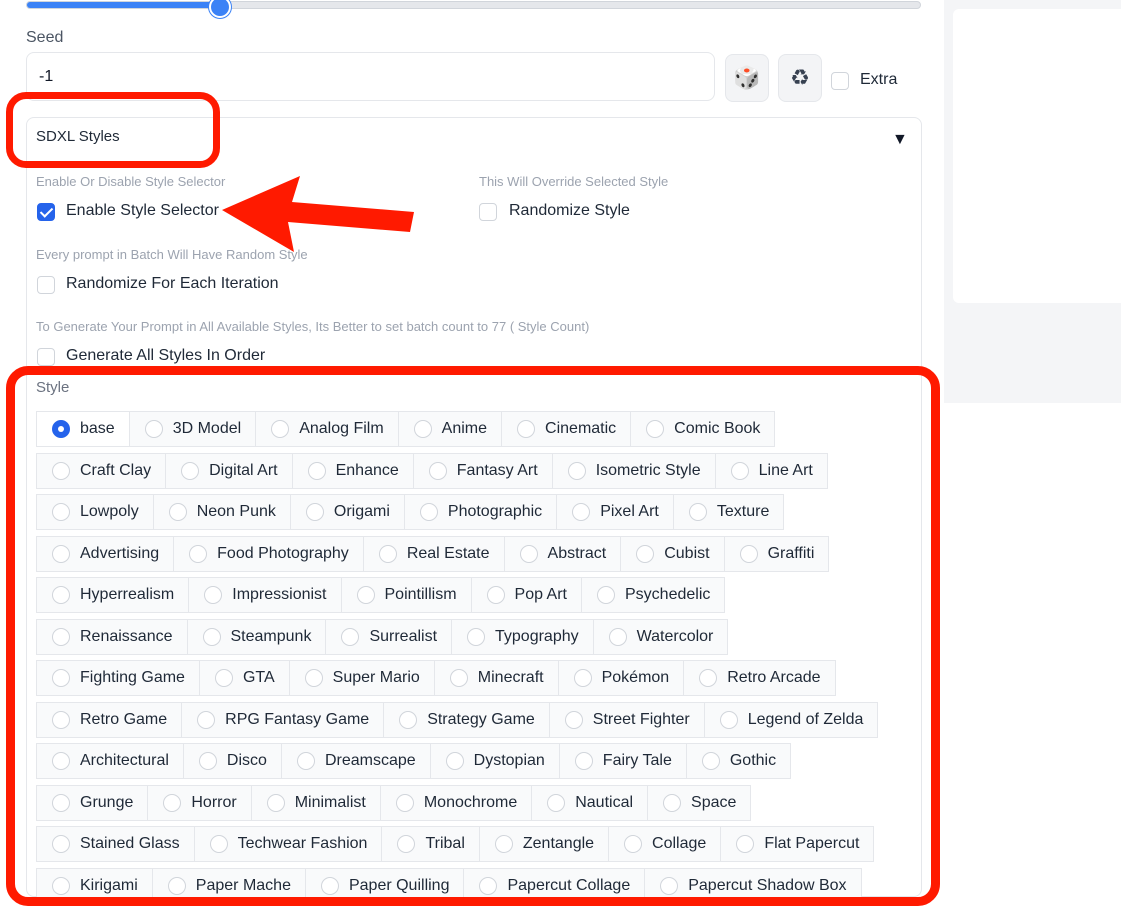 This screenshot has width=1121, height=909. What do you see at coordinates (46, 212) in the screenshot?
I see `enable-style-selector-checkbox` at bounding box center [46, 212].